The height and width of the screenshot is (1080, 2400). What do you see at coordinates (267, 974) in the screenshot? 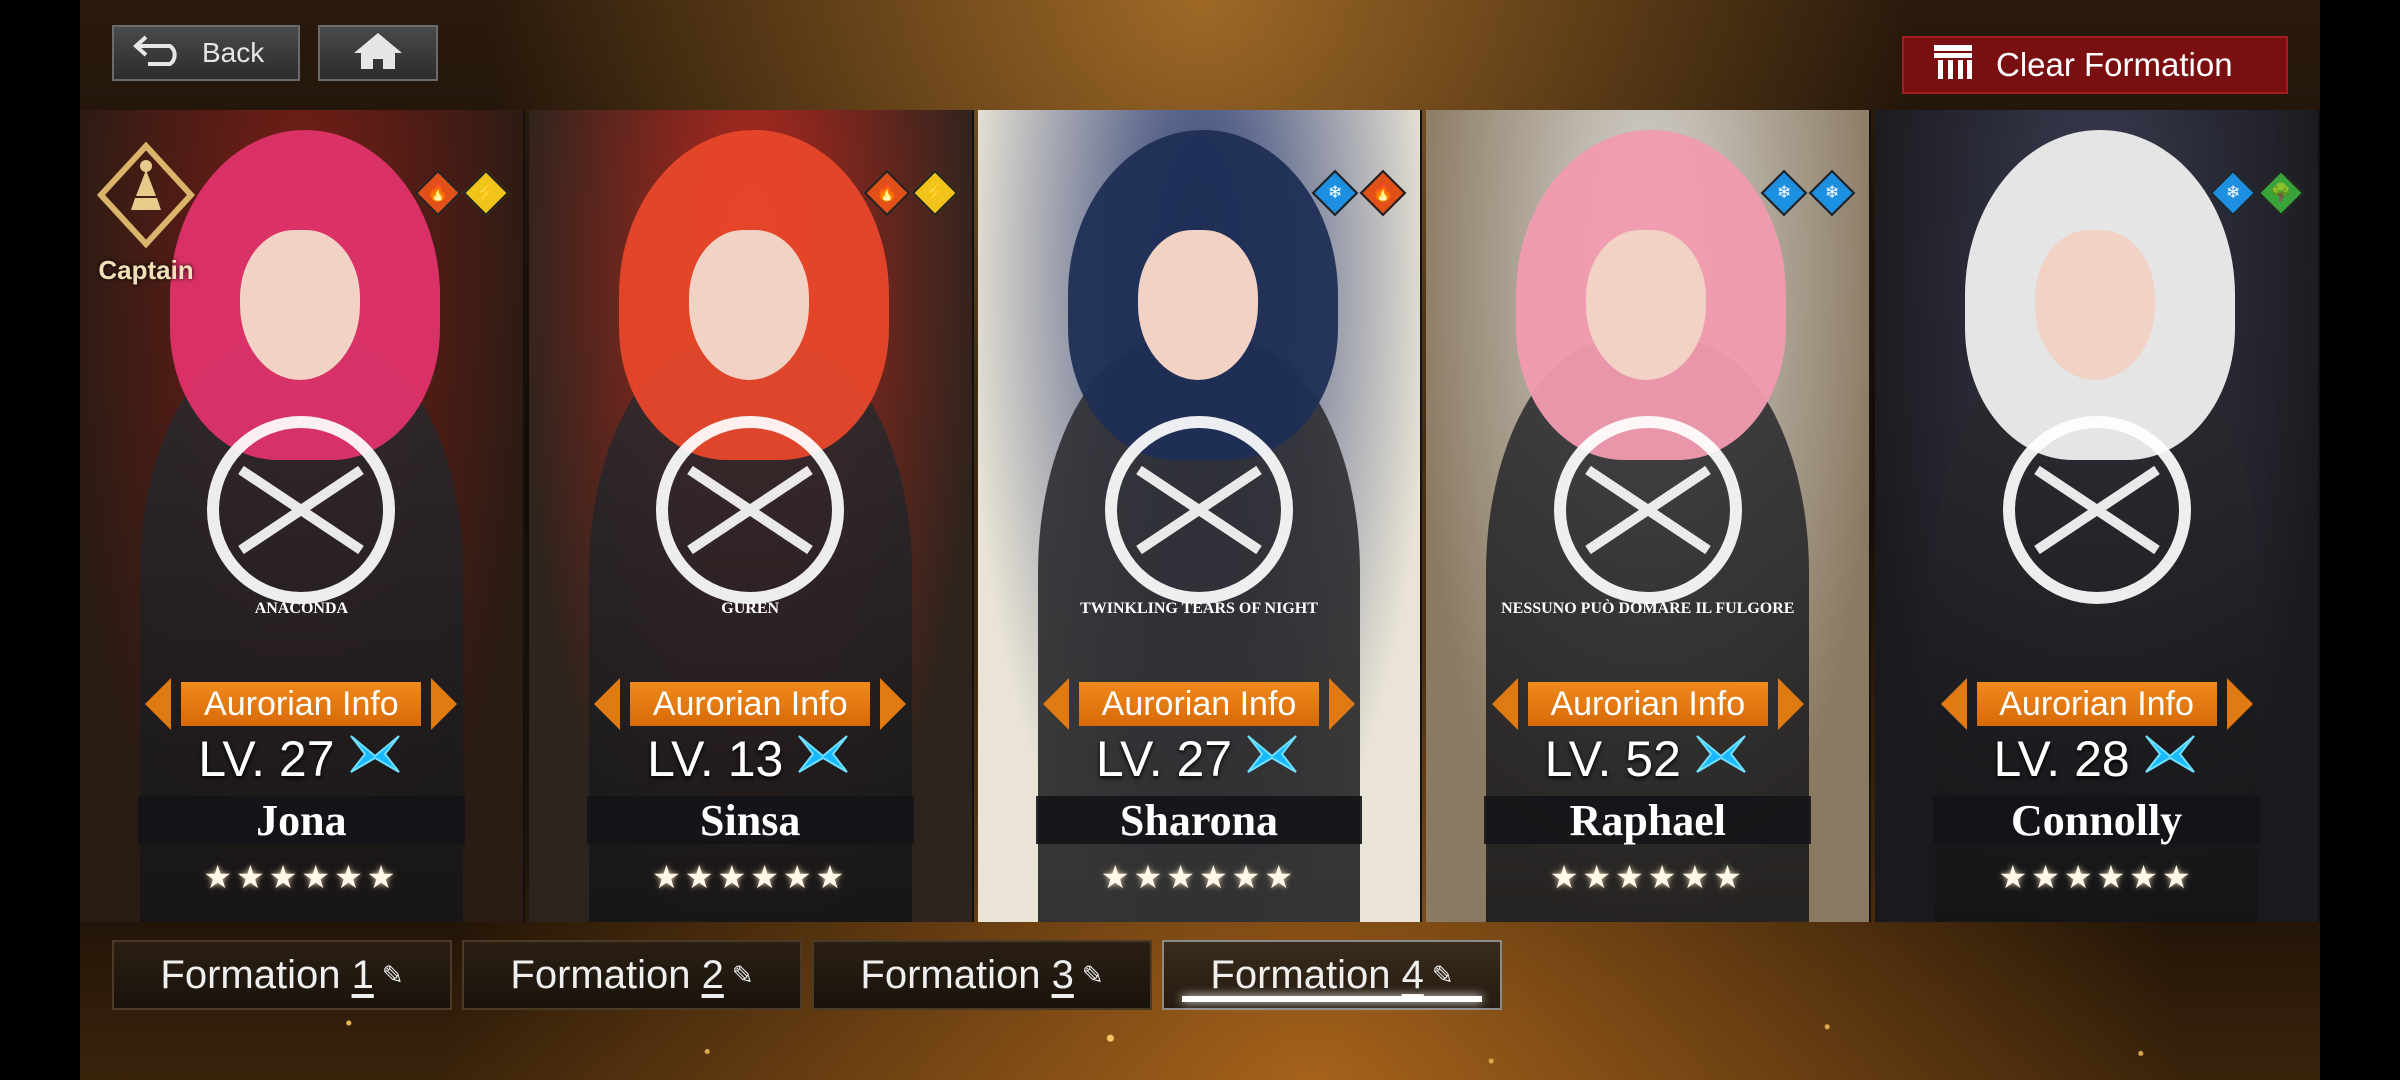
I see `tab-label: Formation 1` at bounding box center [267, 974].